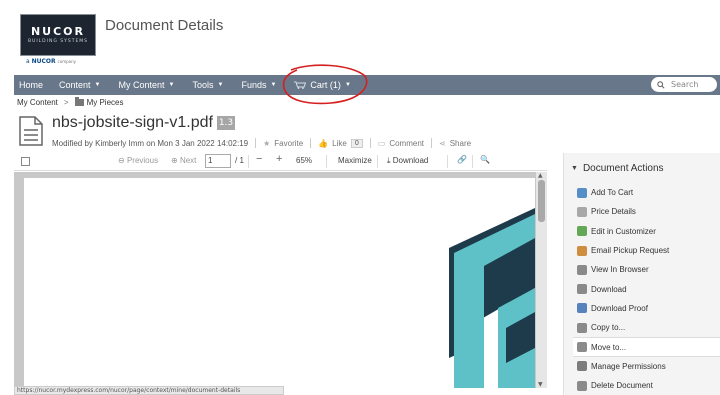 Image resolution: width=720 pixels, height=395 pixels. Describe the element at coordinates (183, 160) in the screenshot. I see `next-page-button: ⊕ Next` at that location.